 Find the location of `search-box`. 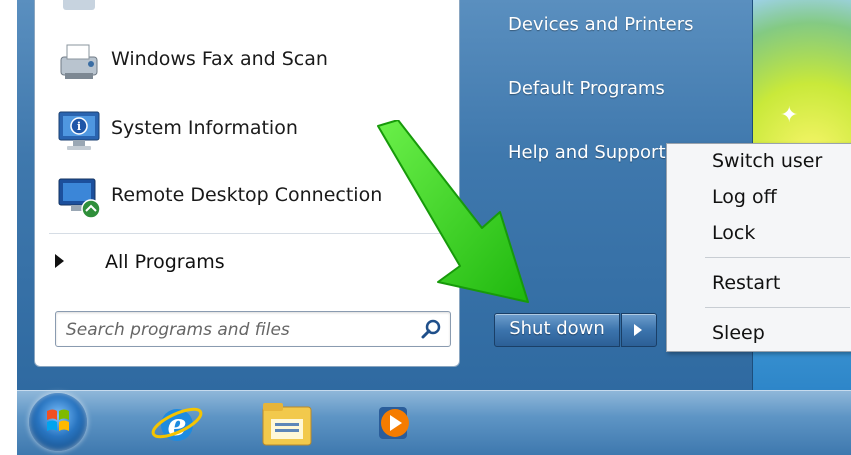

search-box is located at coordinates (253, 329).